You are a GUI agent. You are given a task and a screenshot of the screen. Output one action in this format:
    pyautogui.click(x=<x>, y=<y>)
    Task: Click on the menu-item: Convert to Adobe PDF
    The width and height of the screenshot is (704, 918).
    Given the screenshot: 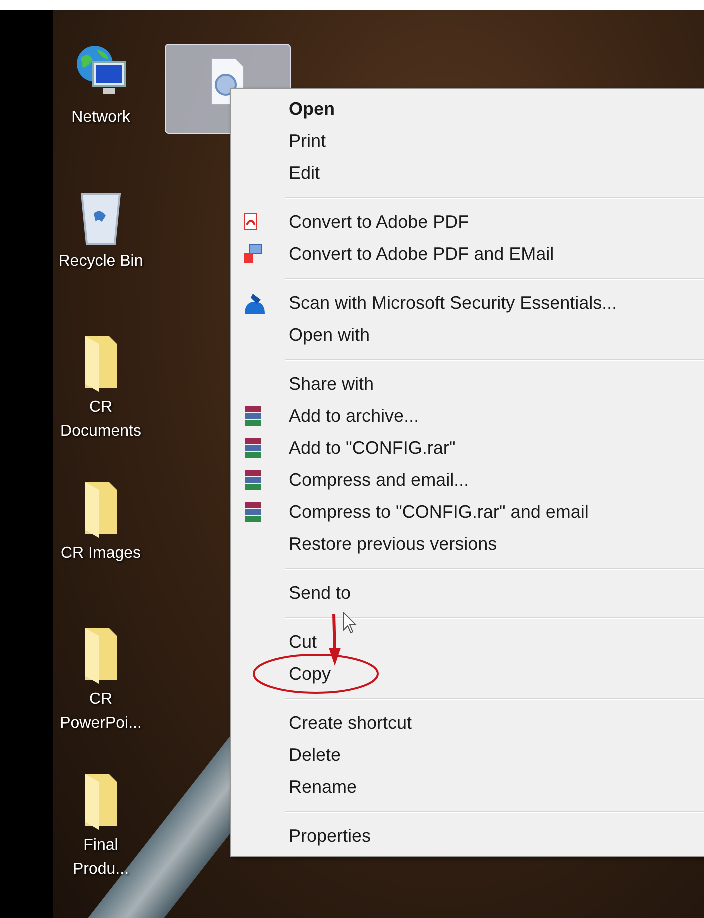 What is the action you would take?
    pyautogui.click(x=379, y=222)
    